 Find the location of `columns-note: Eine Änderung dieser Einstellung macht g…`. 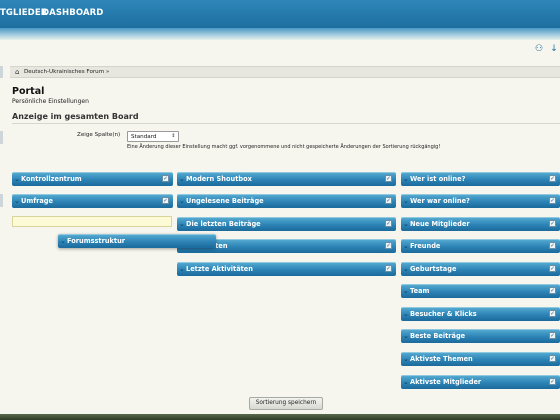

columns-note: Eine Änderung dieser Einstellung macht g… is located at coordinates (284, 147).